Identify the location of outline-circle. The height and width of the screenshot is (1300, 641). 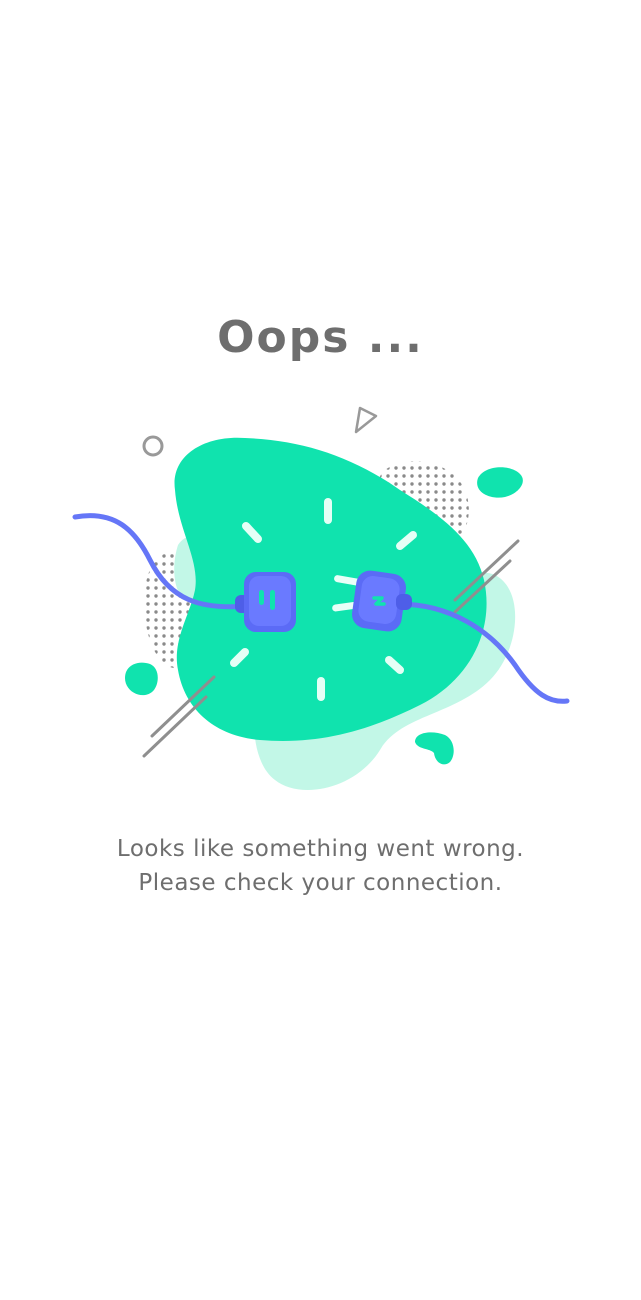
(153, 446).